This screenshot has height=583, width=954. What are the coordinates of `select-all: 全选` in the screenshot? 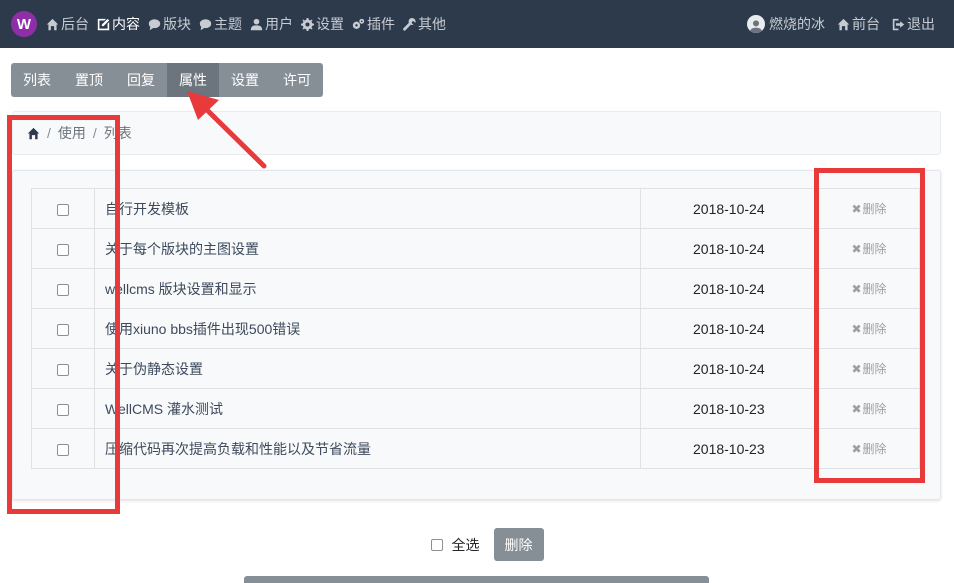 It's located at (455, 545).